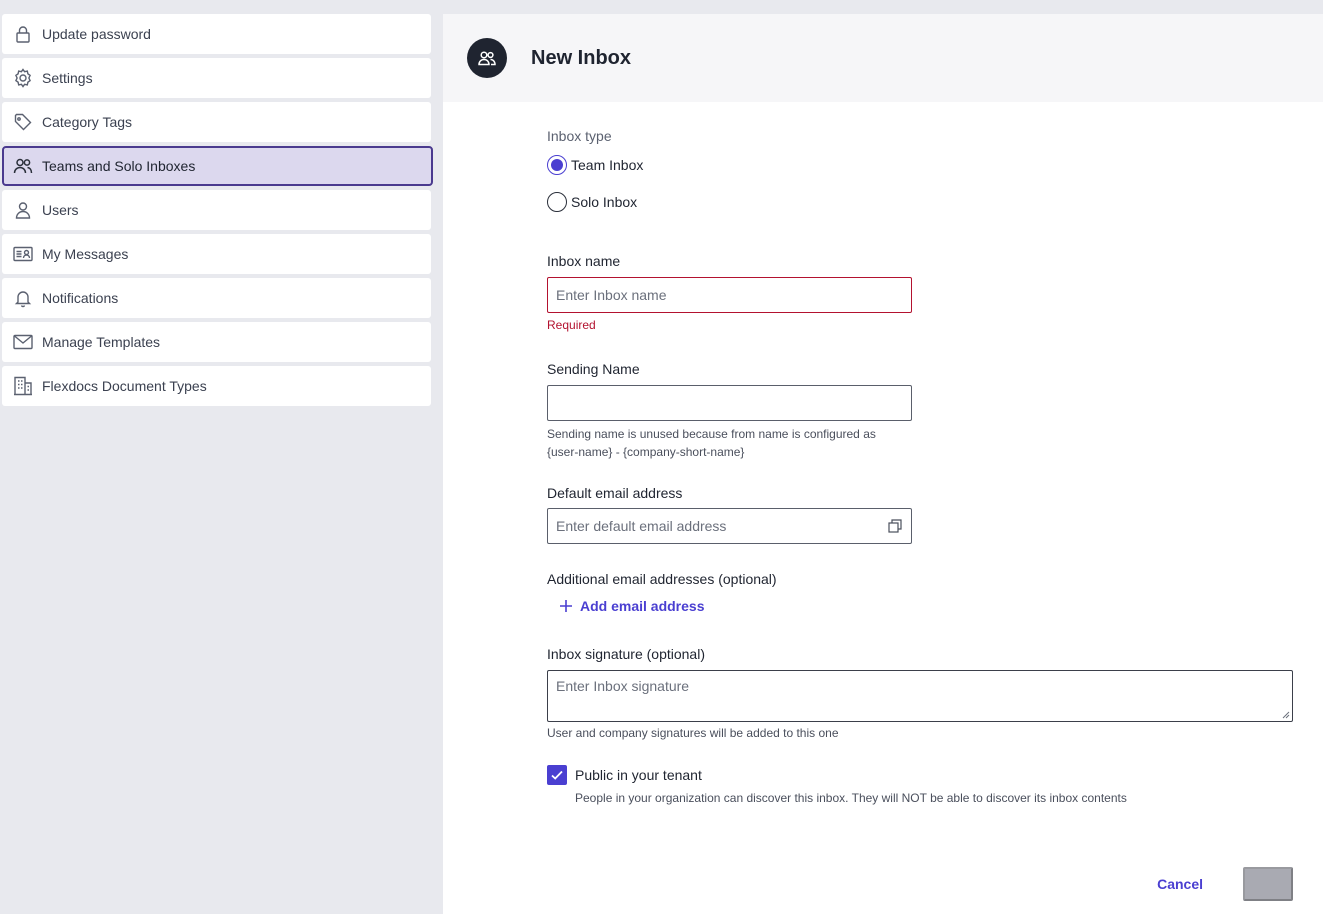  What do you see at coordinates (1268, 884) in the screenshot?
I see `create-button` at bounding box center [1268, 884].